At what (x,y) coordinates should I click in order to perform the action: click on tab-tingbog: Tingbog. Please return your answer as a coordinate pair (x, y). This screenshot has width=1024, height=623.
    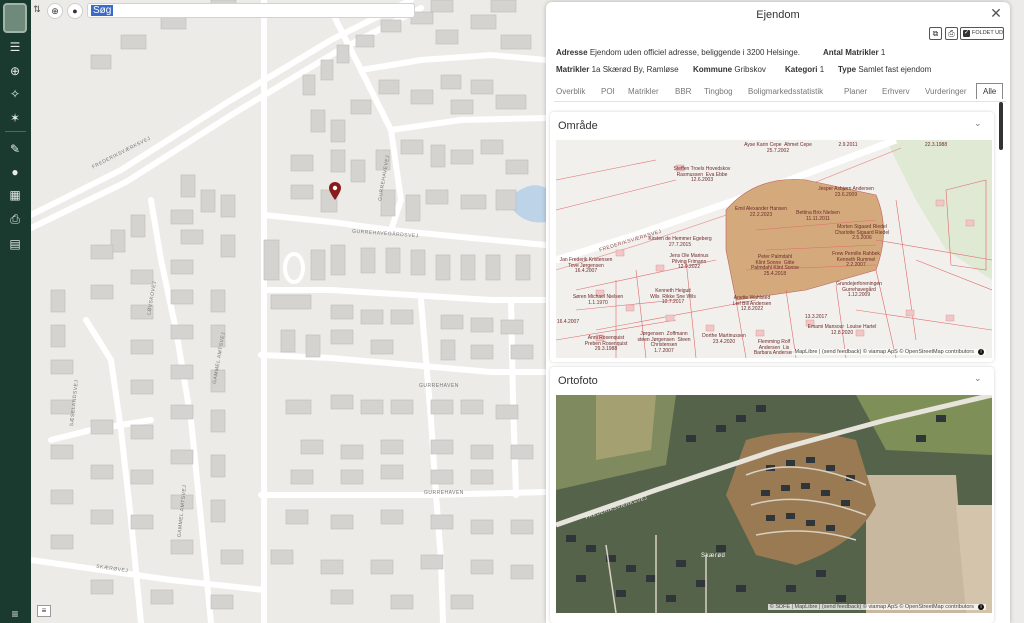
    Looking at the image, I should click on (718, 91).